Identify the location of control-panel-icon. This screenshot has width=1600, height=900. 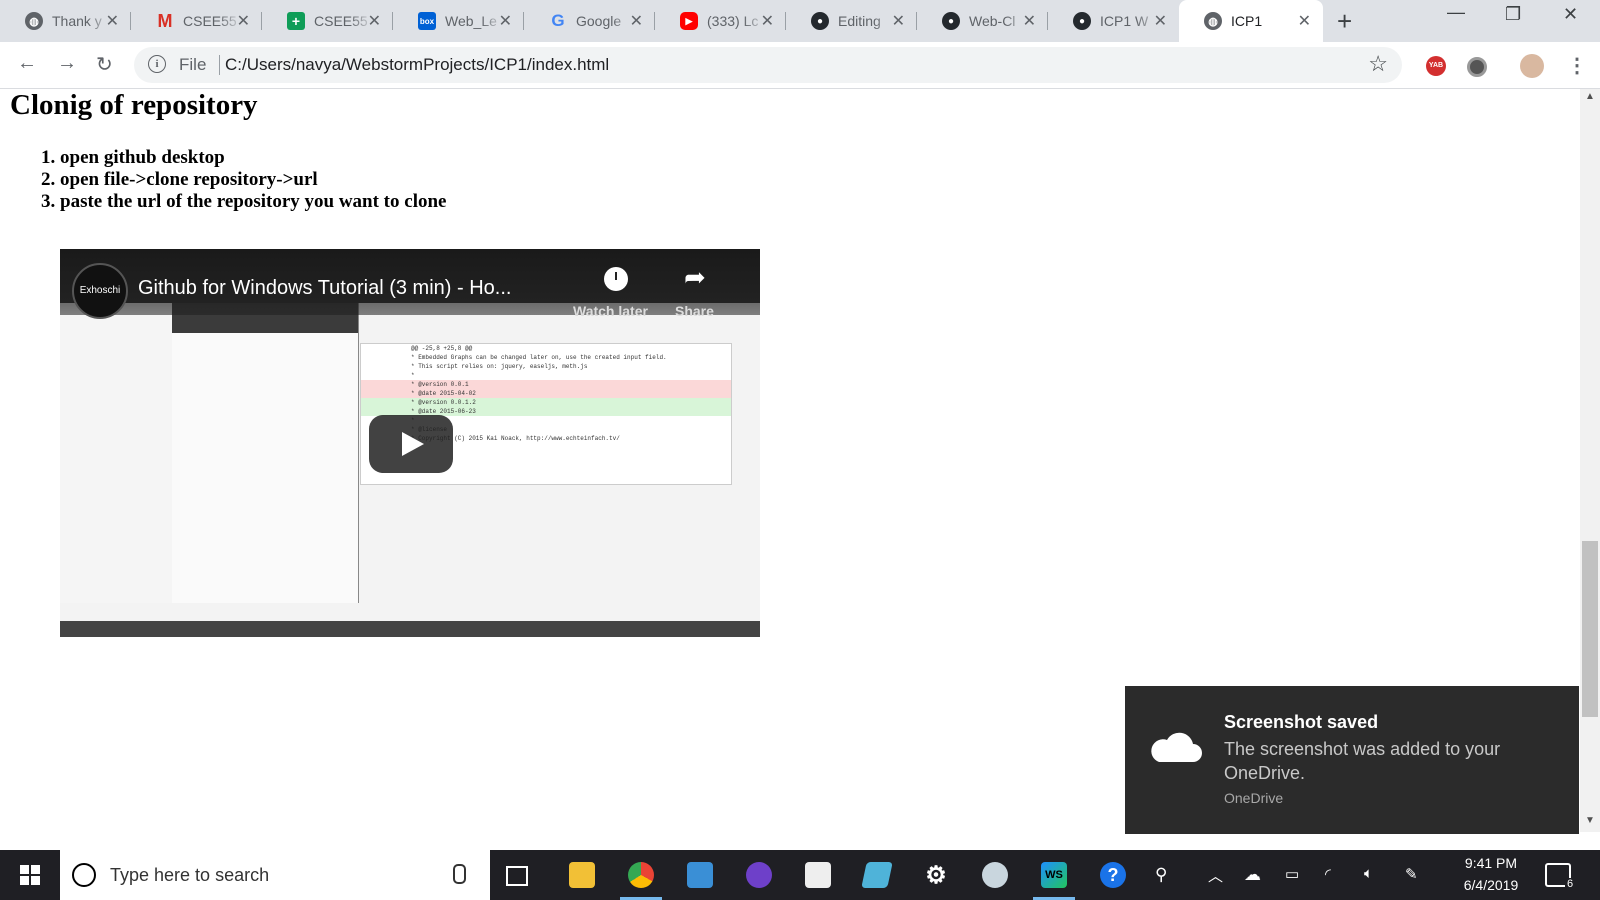
(700, 875).